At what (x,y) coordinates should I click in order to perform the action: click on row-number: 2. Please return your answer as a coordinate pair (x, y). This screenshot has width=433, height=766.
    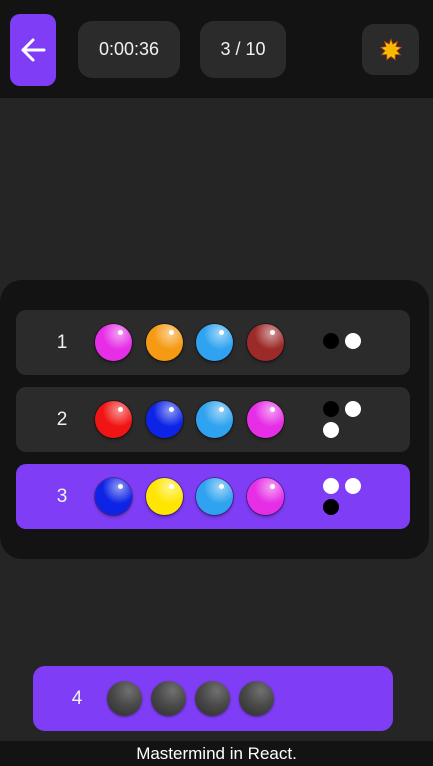
    Looking at the image, I should click on (62, 419).